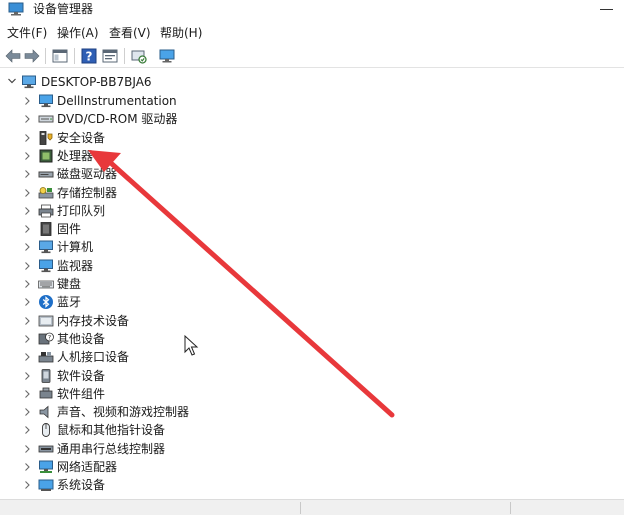 The image size is (624, 515). I want to click on tree-item-label: 计算机, so click(75, 247).